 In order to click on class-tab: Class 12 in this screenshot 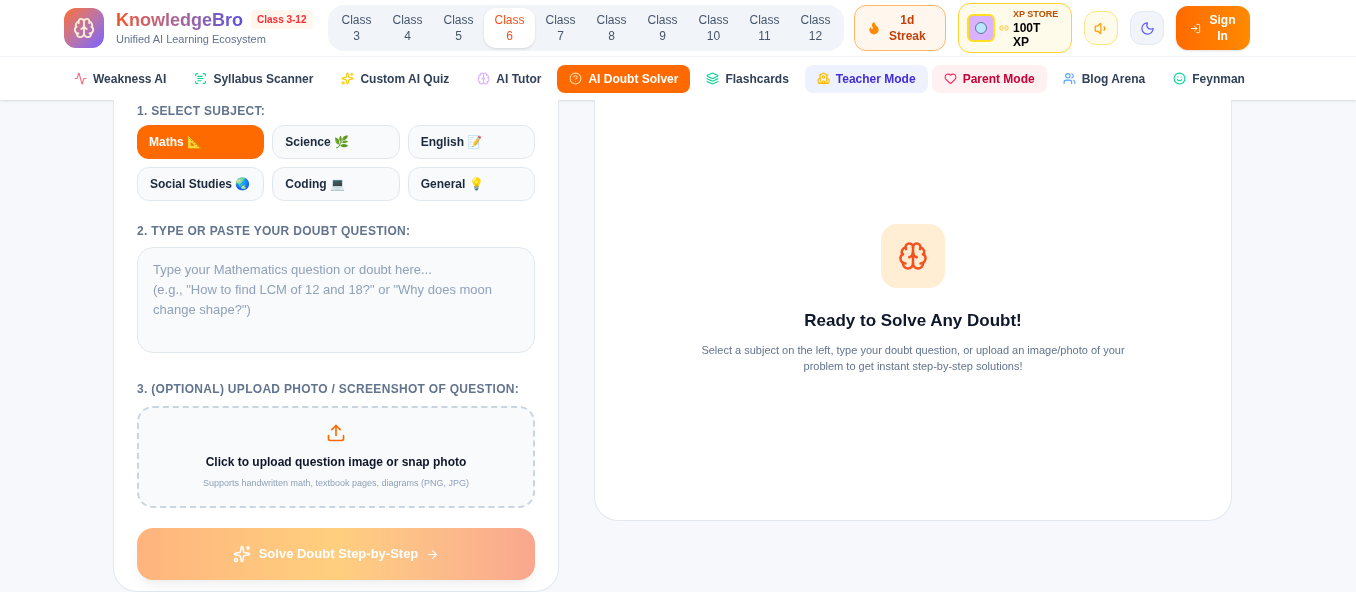, I will do `click(815, 28)`.